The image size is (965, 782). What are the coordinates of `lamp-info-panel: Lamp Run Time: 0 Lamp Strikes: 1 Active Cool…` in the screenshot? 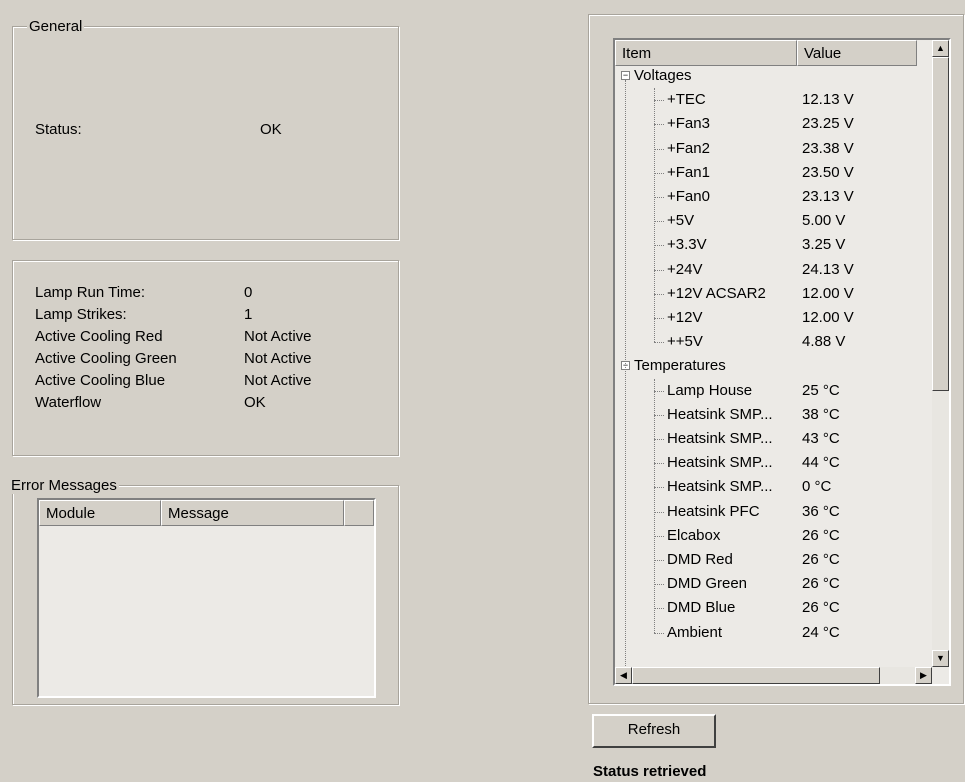 It's located at (205, 358).